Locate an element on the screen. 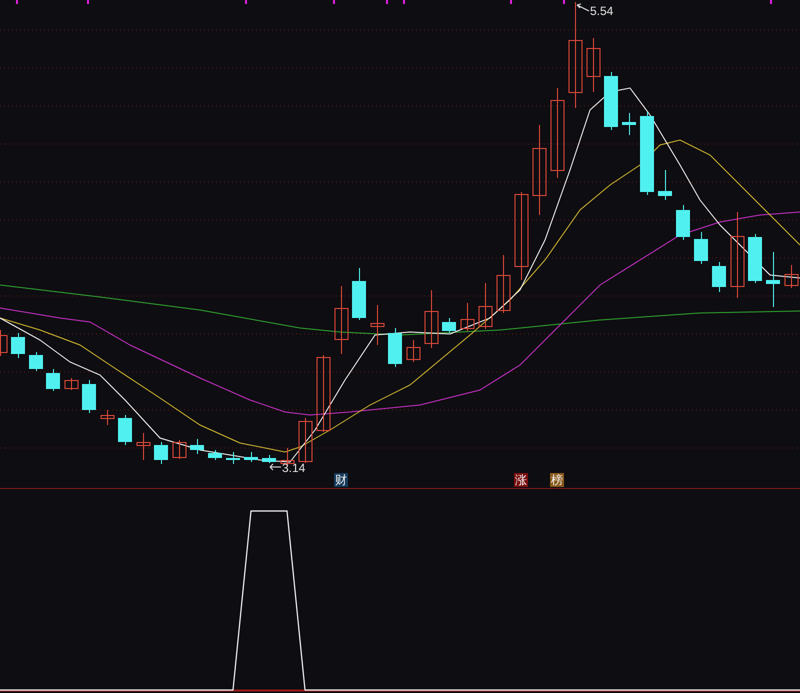 The width and height of the screenshot is (800, 693). marker-tag: 榜 is located at coordinates (557, 480).